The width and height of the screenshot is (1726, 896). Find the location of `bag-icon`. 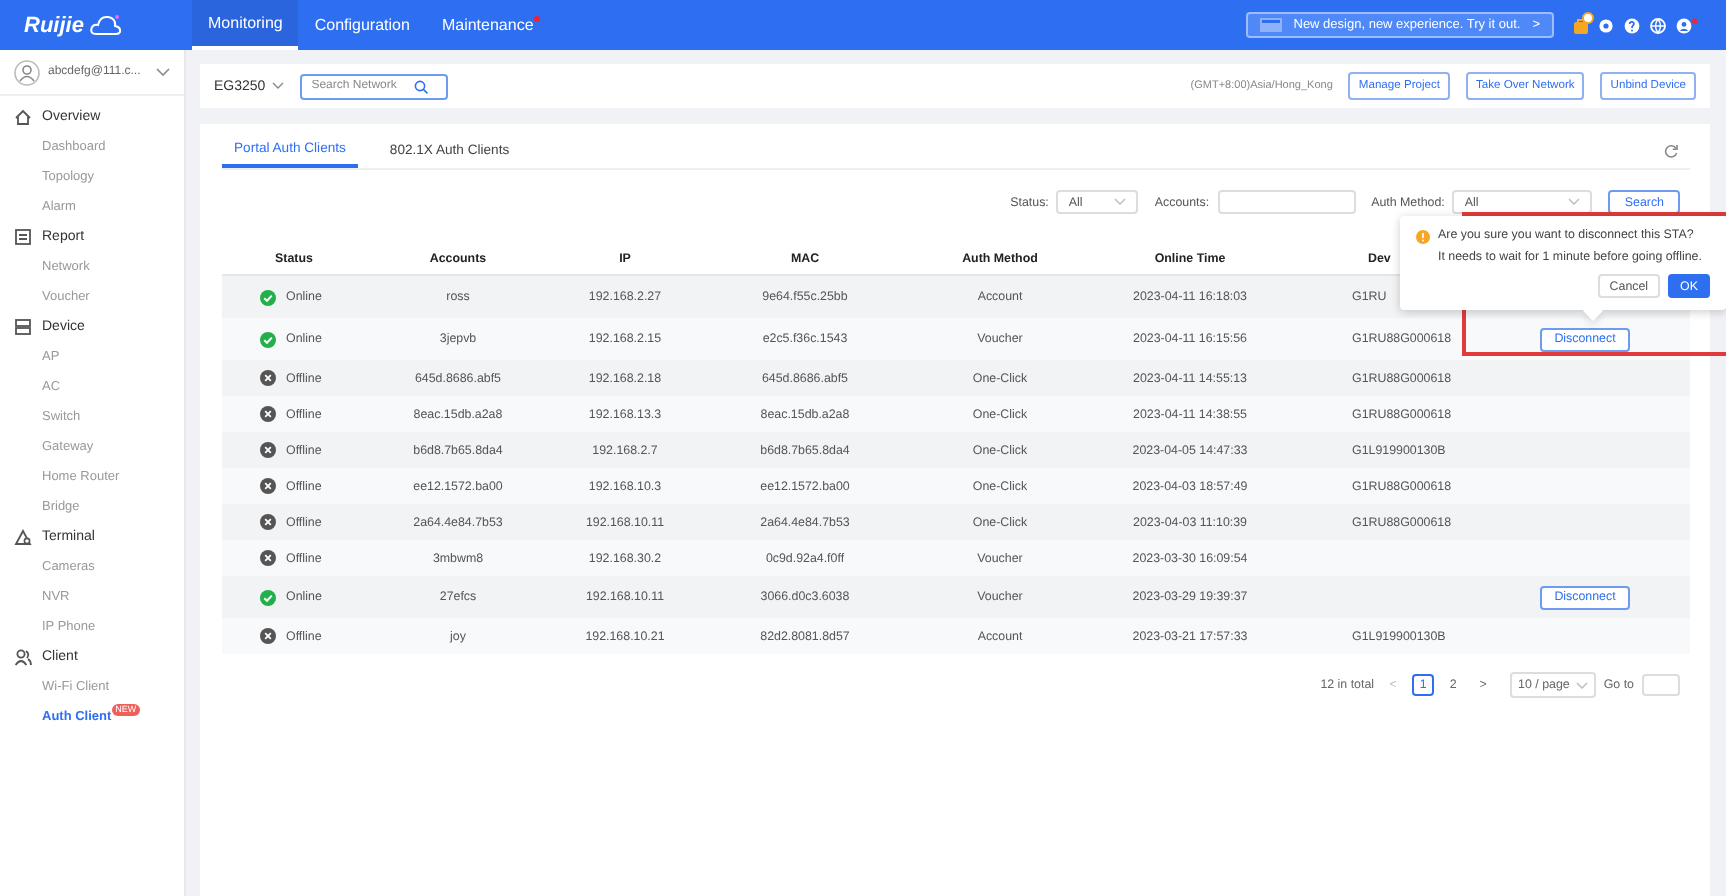

bag-icon is located at coordinates (1581, 25).